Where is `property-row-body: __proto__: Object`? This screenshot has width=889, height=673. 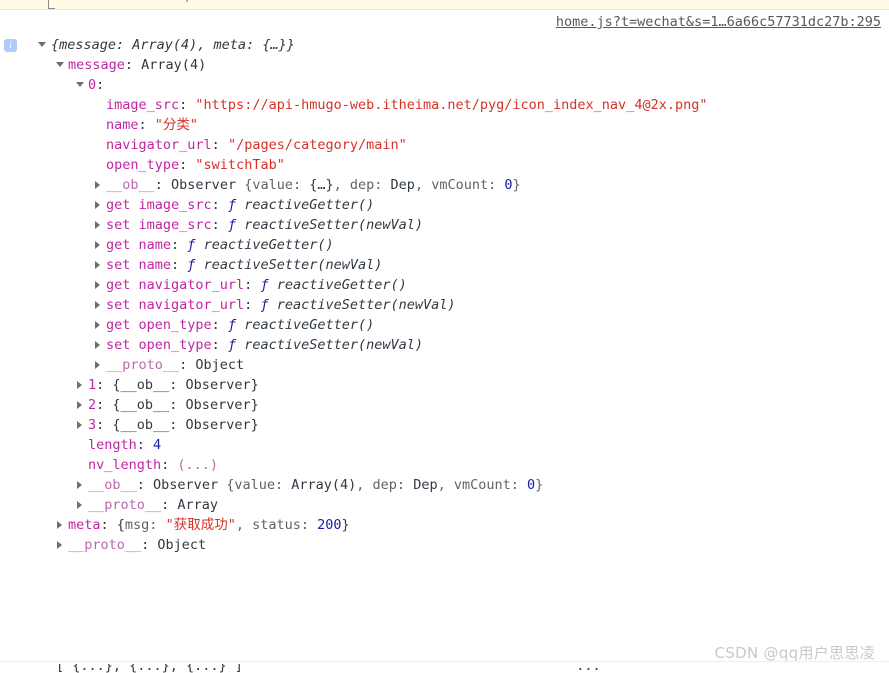
property-row-body: __proto__: Object is located at coordinates (175, 365).